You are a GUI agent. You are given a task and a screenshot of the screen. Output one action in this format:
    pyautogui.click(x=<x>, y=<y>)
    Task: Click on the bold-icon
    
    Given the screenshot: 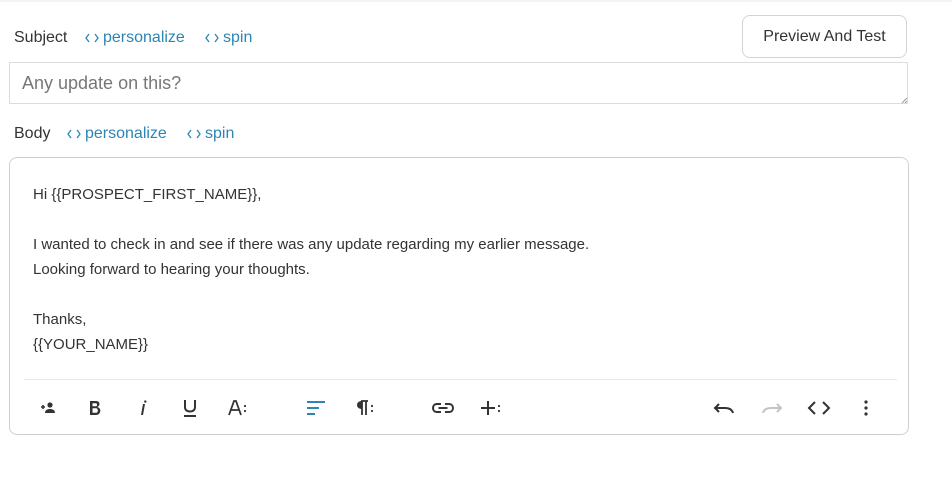 What is the action you would take?
    pyautogui.click(x=95, y=408)
    